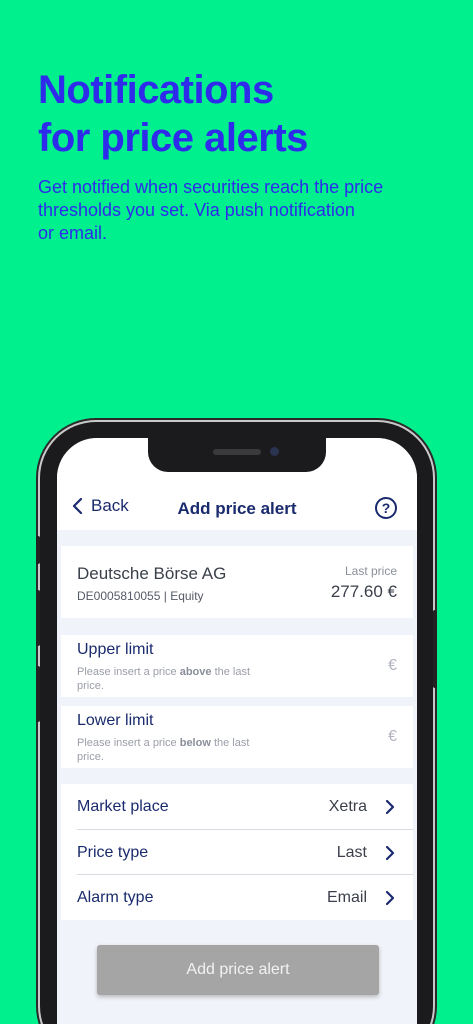 The image size is (473, 1024). Describe the element at coordinates (152, 573) in the screenshot. I see `security-name: Deutsche Börse AG` at that location.